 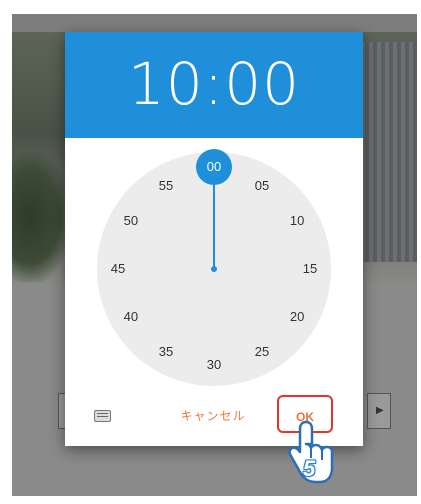 What do you see at coordinates (131, 221) in the screenshot?
I see `minute-label-50: 50` at bounding box center [131, 221].